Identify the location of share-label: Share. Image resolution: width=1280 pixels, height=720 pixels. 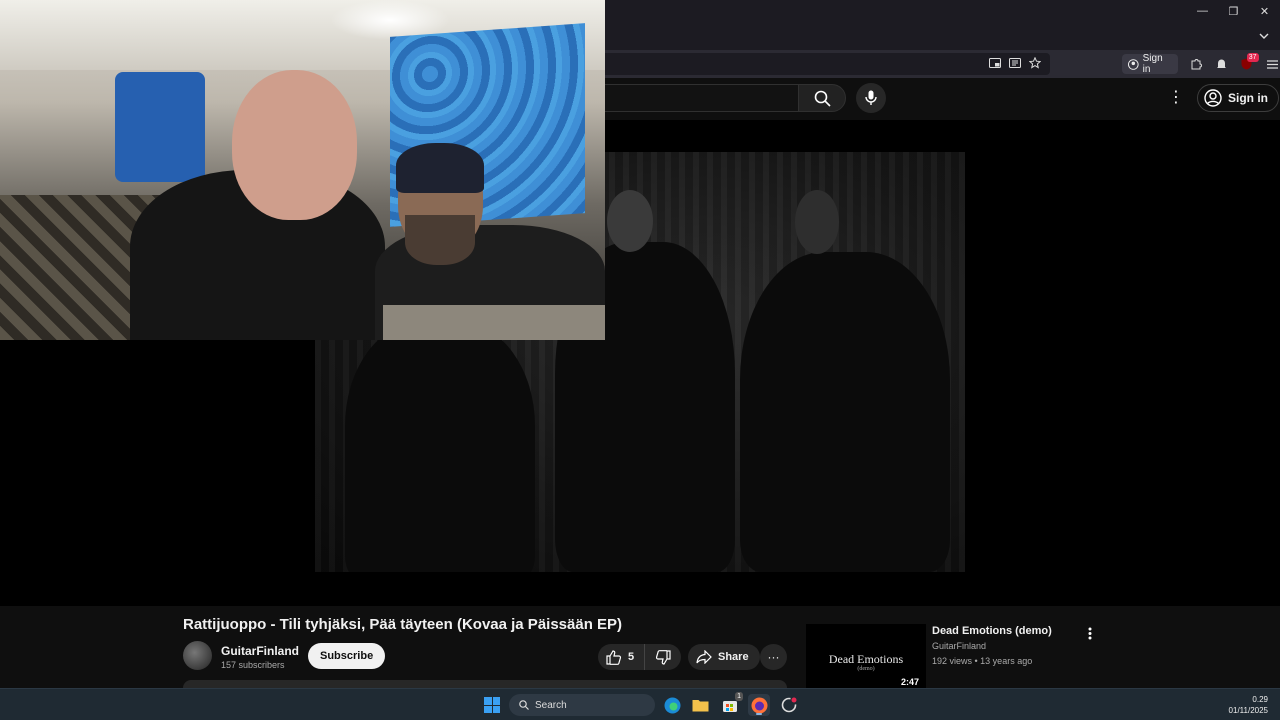
(733, 657).